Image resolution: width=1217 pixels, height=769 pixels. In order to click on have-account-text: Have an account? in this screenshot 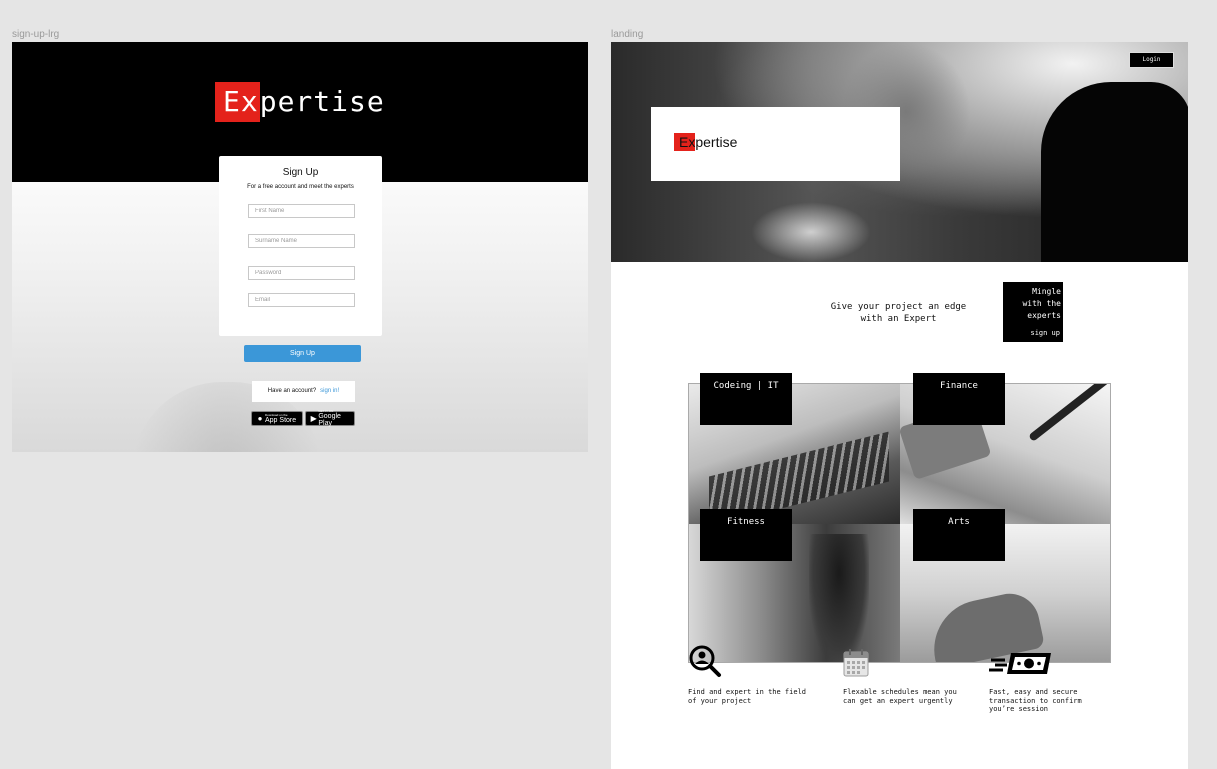, I will do `click(292, 391)`.